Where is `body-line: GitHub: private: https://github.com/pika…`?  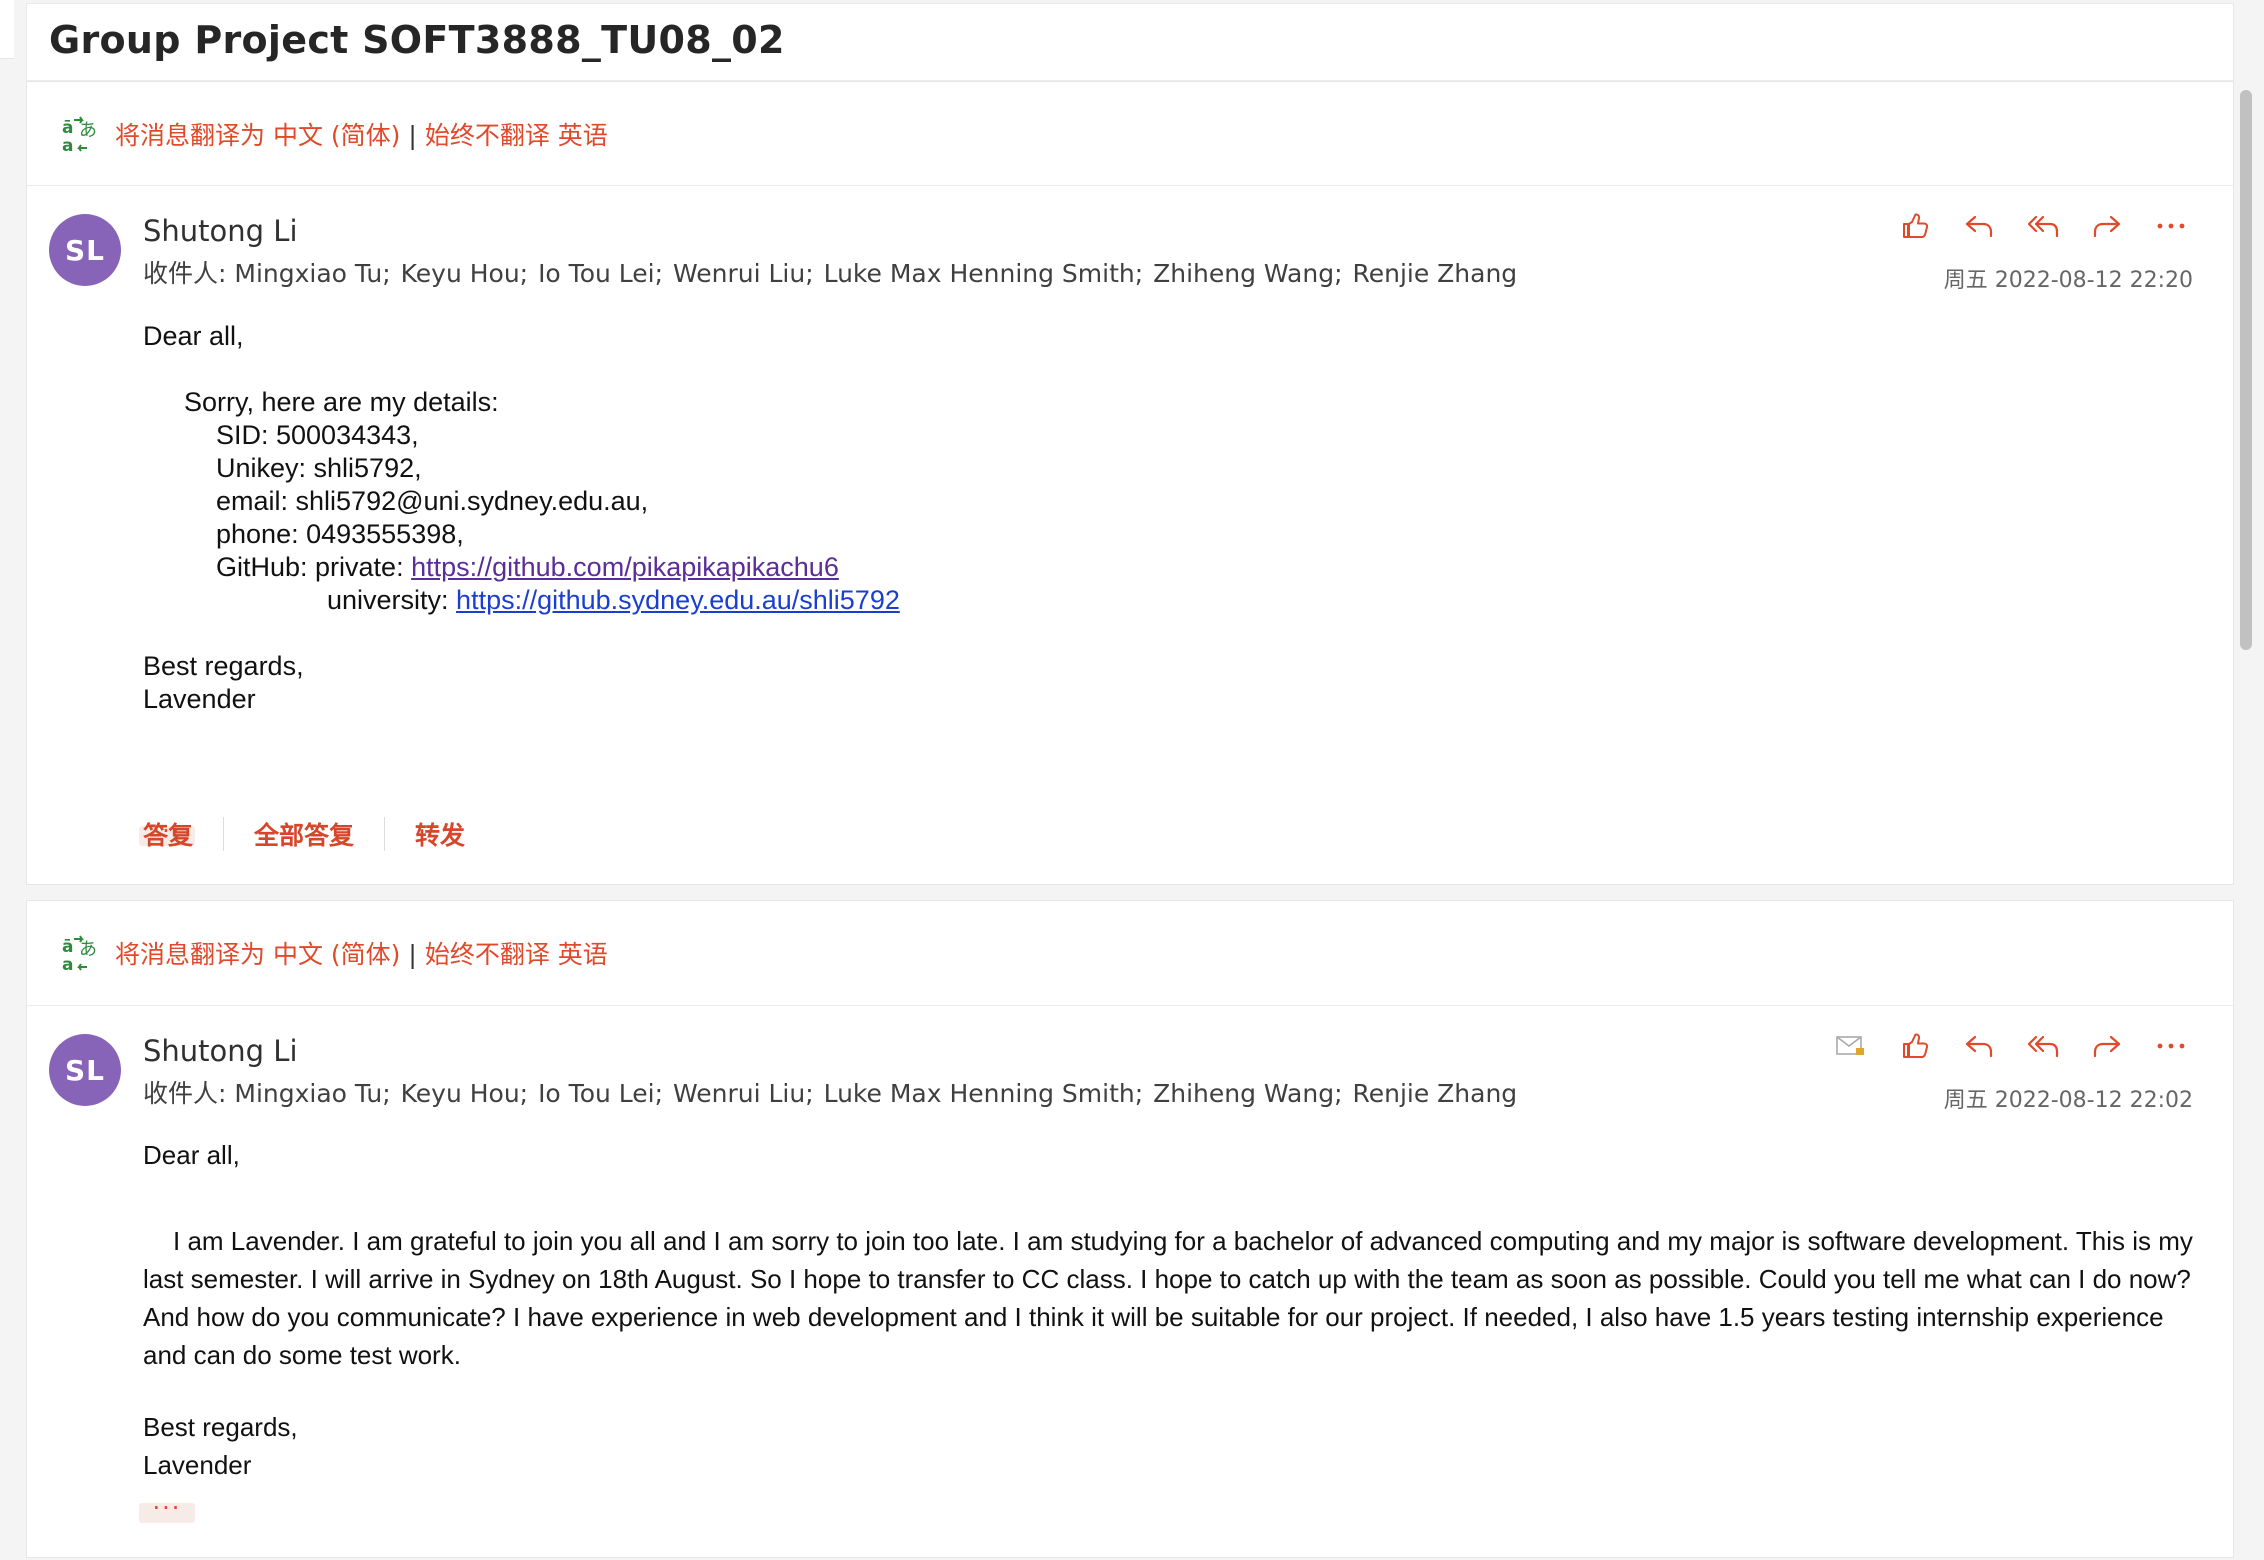
body-line: GitHub: private: https://github.com/pika… is located at coordinates (521, 567).